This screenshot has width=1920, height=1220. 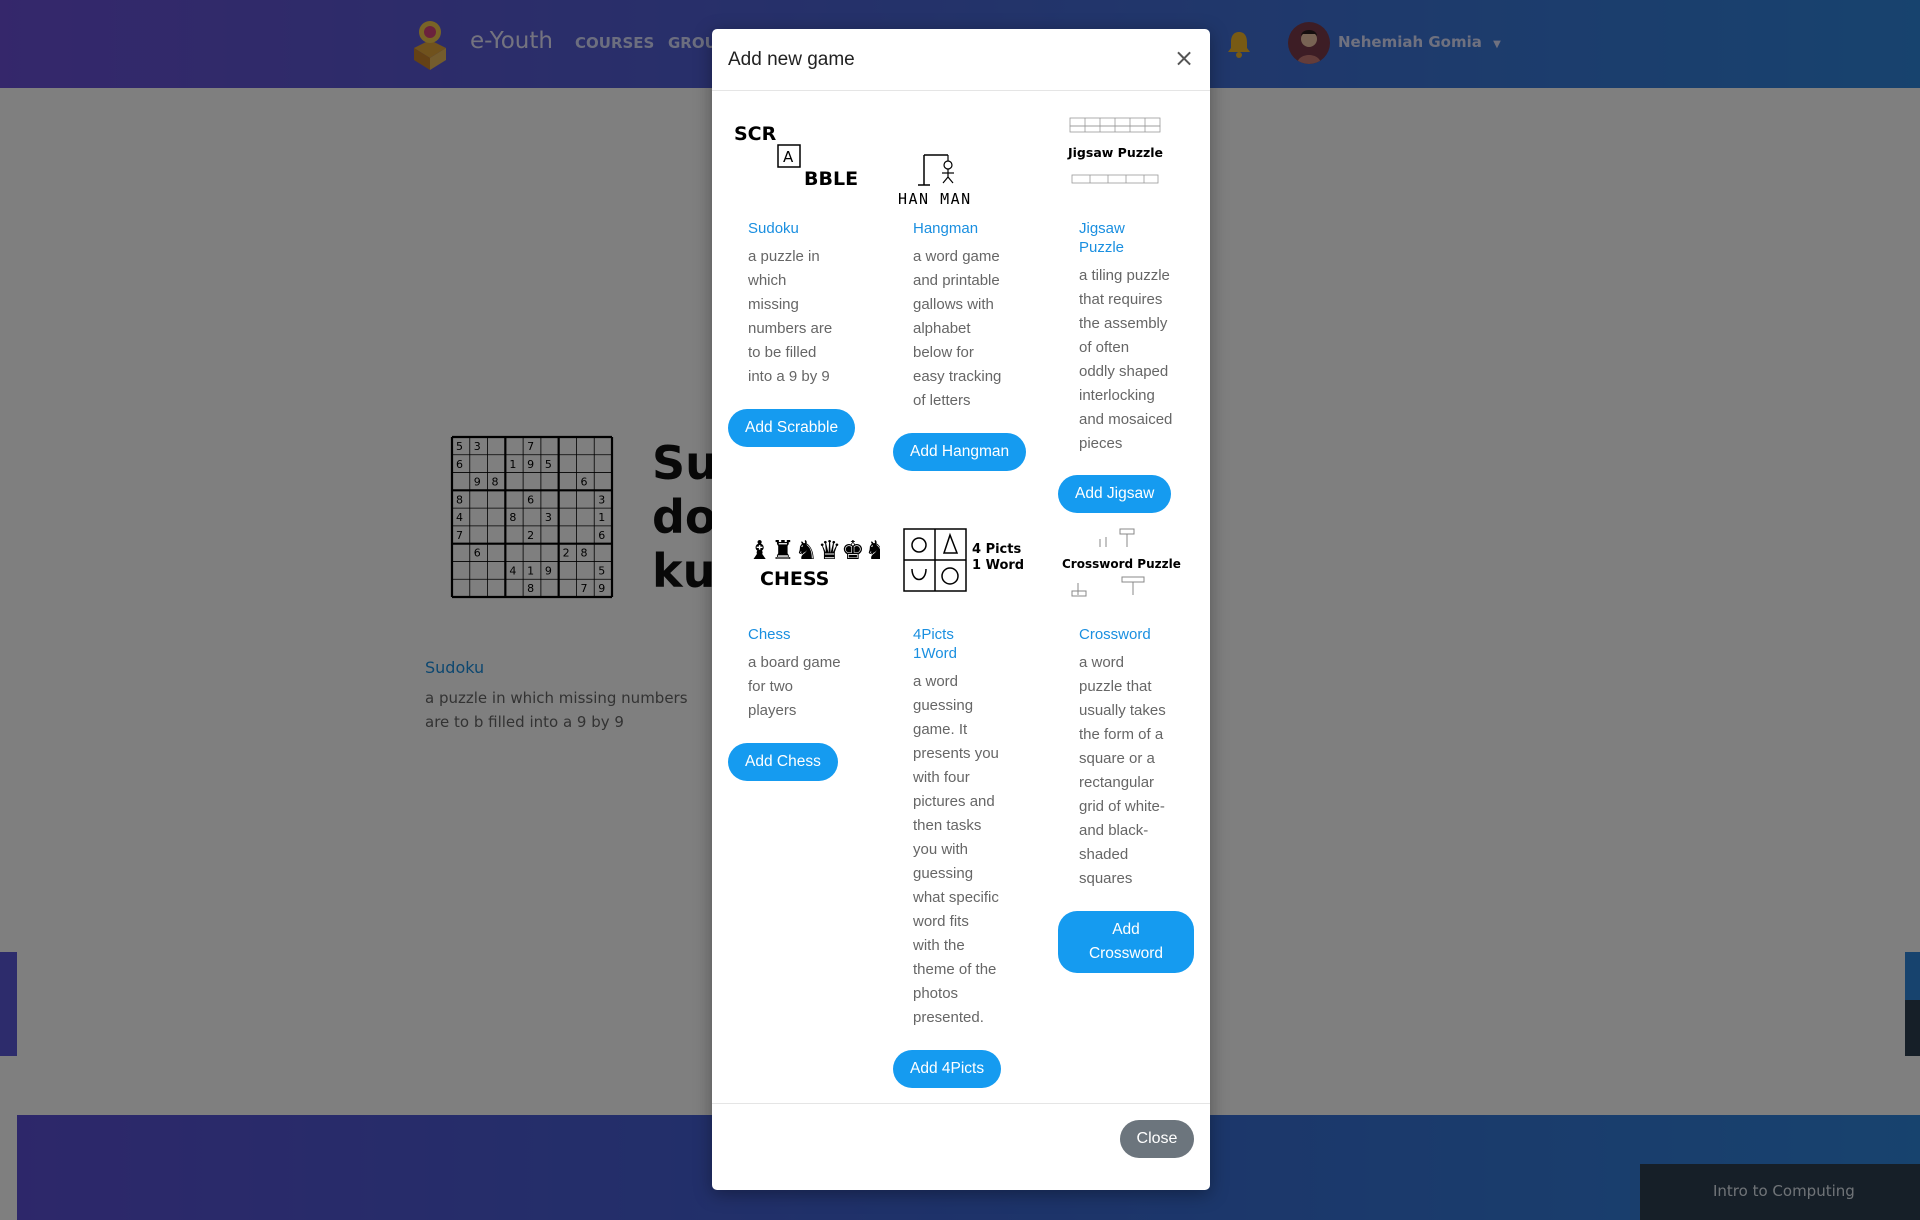 I want to click on jigsaw-image-text: Jigsaw Puzzle, so click(x=1115, y=152).